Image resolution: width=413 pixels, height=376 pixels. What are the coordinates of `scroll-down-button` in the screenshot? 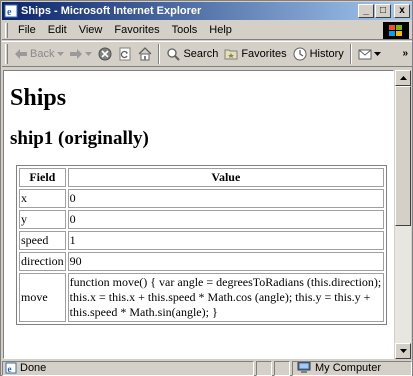 It's located at (403, 351).